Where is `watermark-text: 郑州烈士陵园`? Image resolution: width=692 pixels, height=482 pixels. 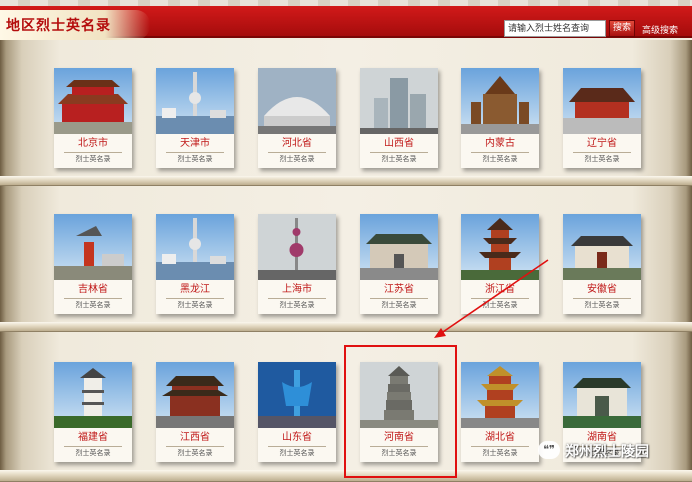
watermark-text: 郑州烈士陵园 is located at coordinates (607, 452).